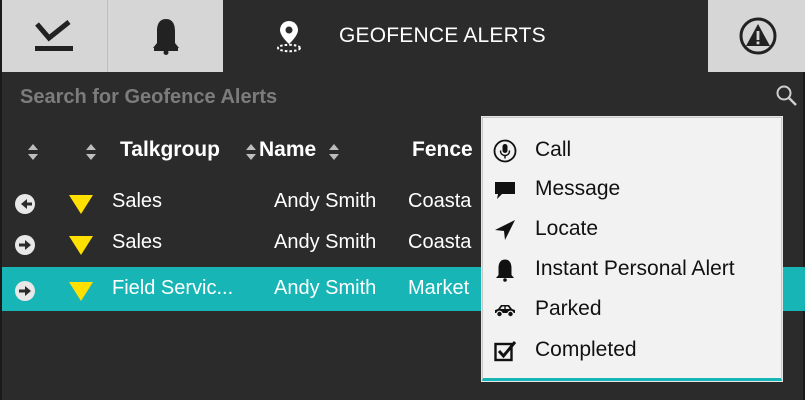  I want to click on tab-geofence-alerts: GEOFENCE ALERTS, so click(465, 36).